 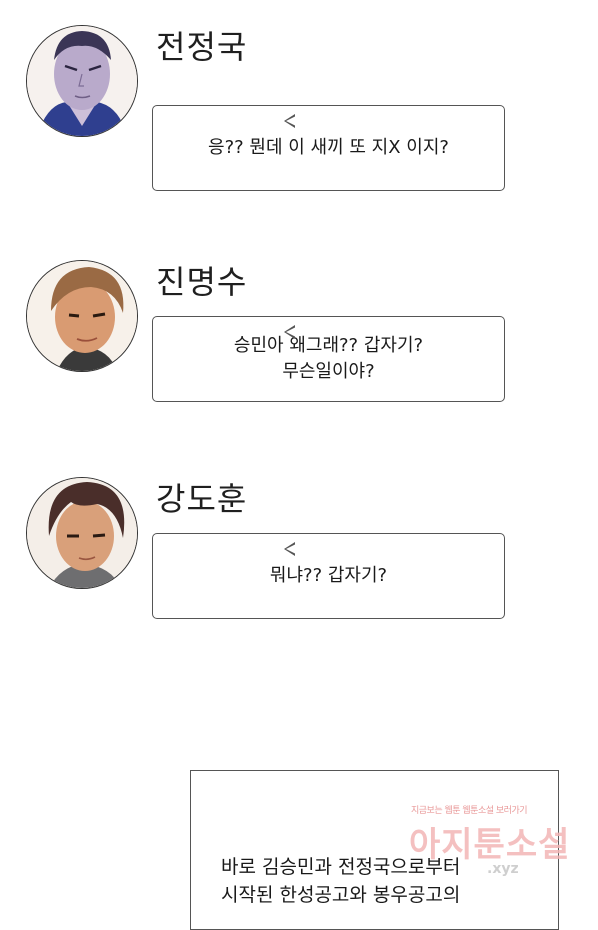 What do you see at coordinates (202, 282) in the screenshot?
I see `speaker-name: 진명수` at bounding box center [202, 282].